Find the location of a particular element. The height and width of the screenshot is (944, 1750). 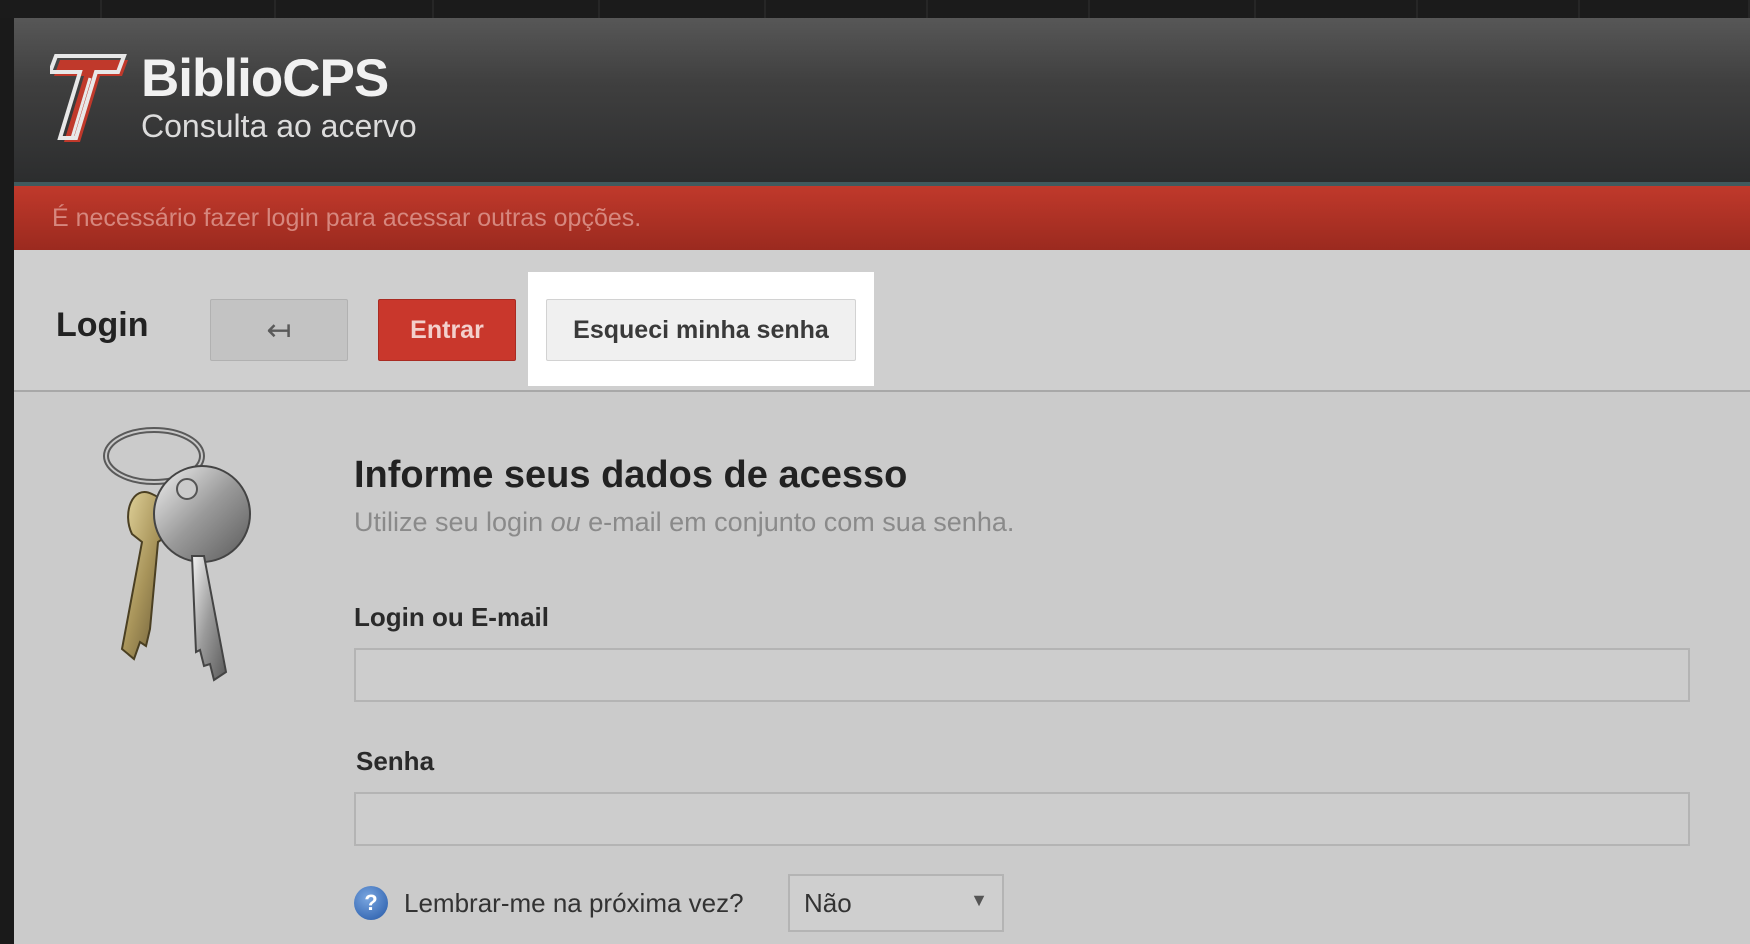

help-icon: ? is located at coordinates (371, 903).